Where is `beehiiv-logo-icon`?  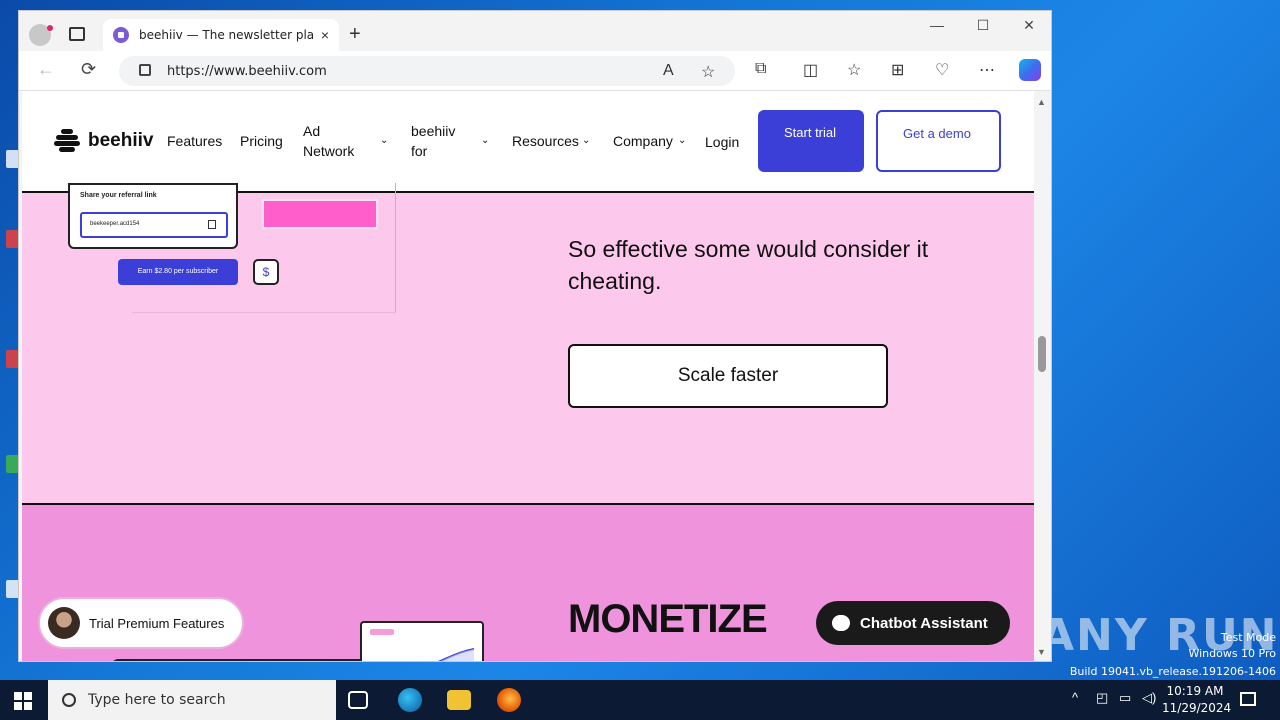 beehiiv-logo-icon is located at coordinates (67, 141).